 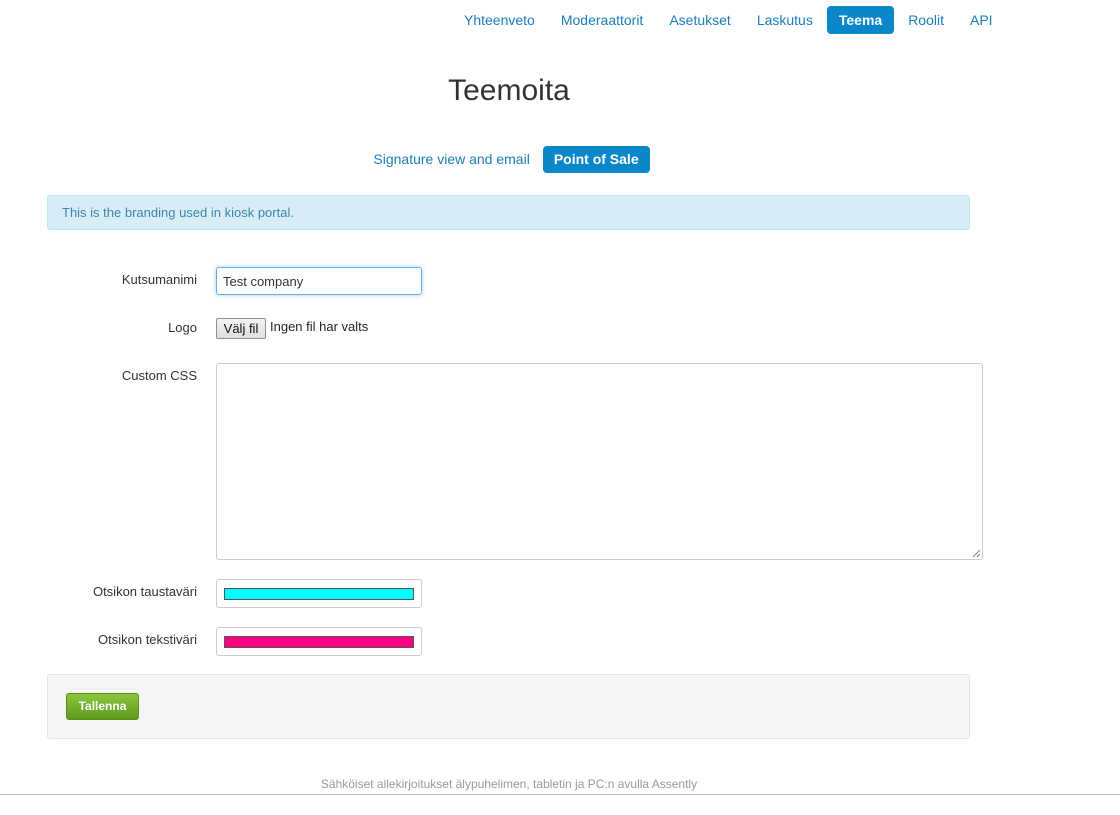 What do you see at coordinates (509, 90) in the screenshot?
I see `page-title: Teemoita` at bounding box center [509, 90].